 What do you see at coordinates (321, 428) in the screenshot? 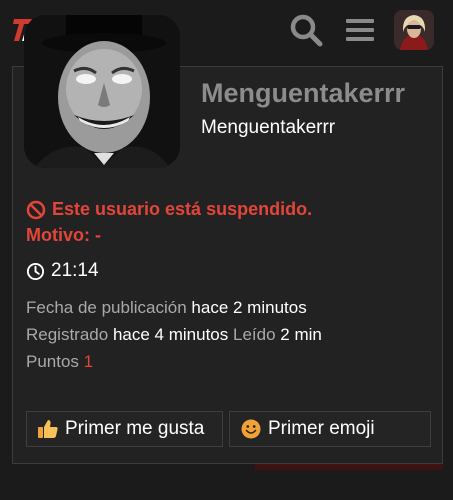
I see `first-emoji-label: Primer emoji` at bounding box center [321, 428].